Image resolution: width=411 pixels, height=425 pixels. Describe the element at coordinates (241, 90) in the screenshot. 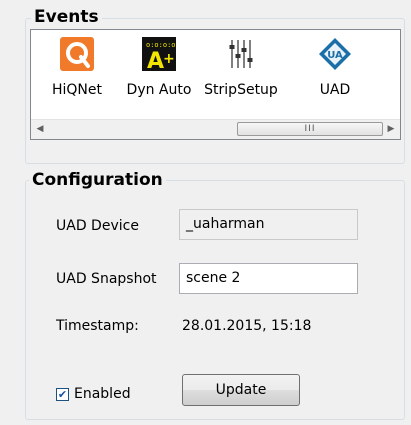

I see `event-item-label: StripSetup` at that location.